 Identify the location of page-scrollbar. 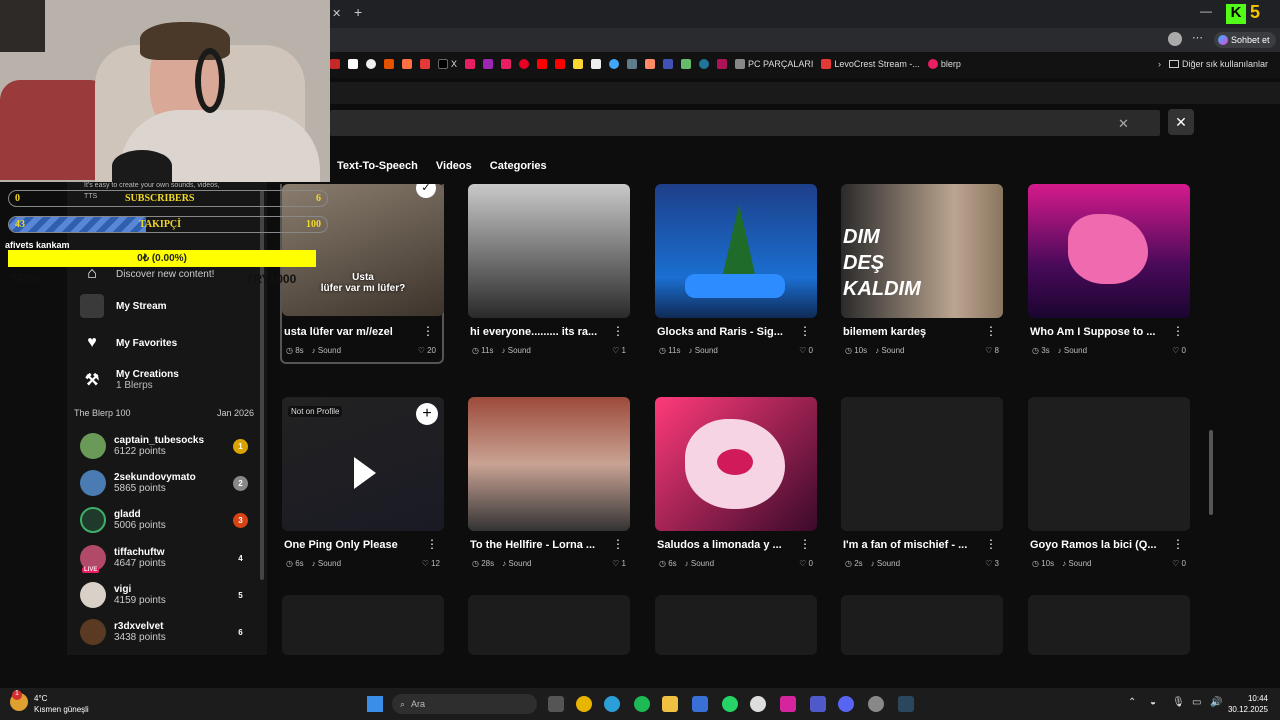
(1211, 472).